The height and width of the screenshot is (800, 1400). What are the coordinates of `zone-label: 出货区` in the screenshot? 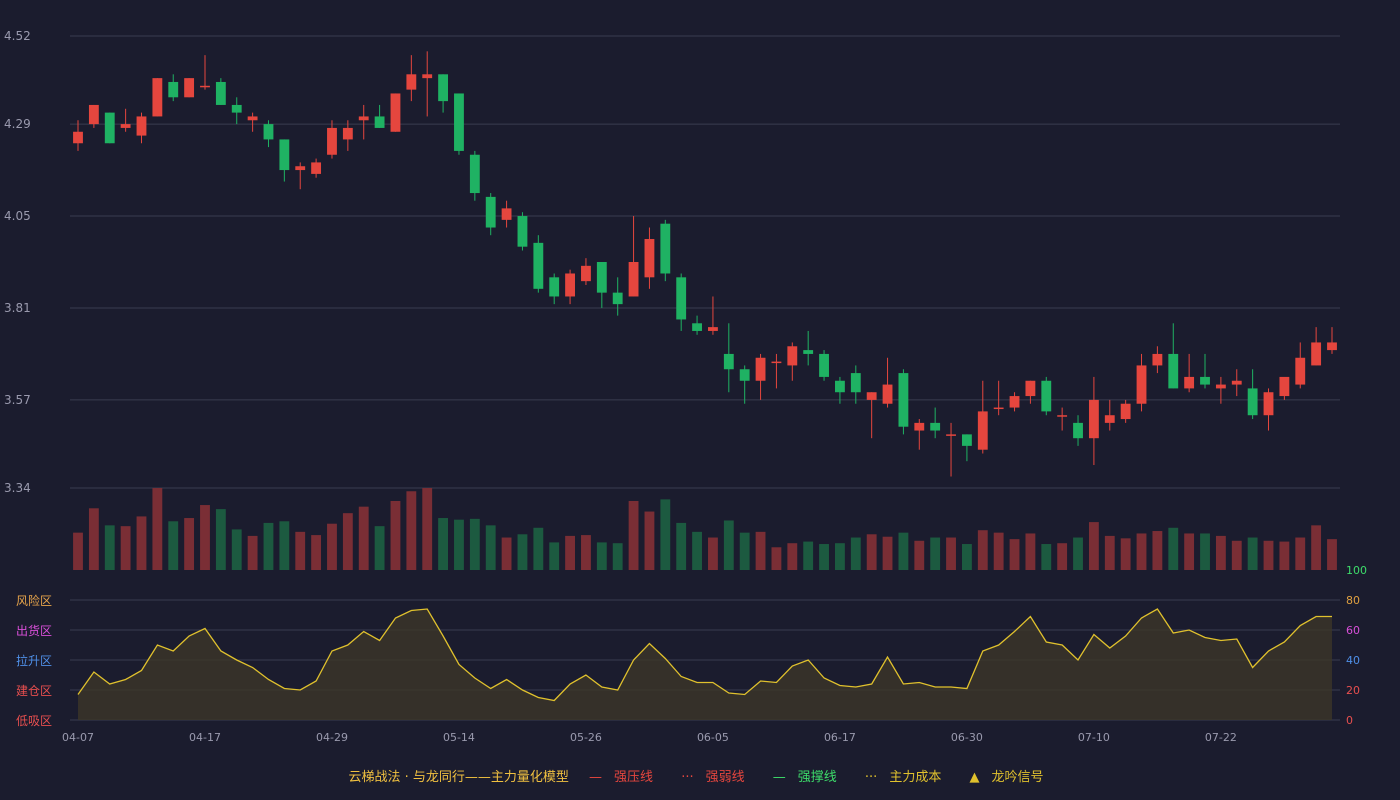 It's located at (34, 630).